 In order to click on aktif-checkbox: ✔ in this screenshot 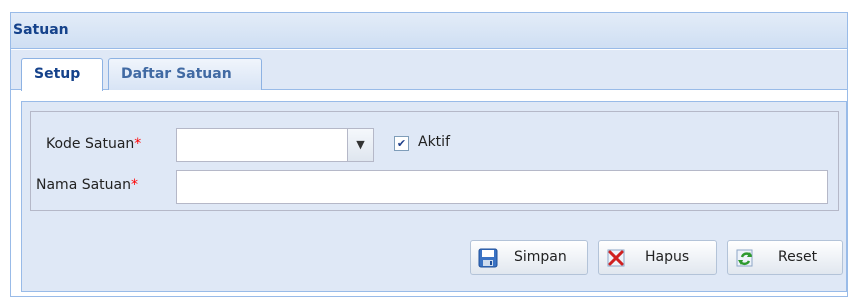, I will do `click(401, 143)`.